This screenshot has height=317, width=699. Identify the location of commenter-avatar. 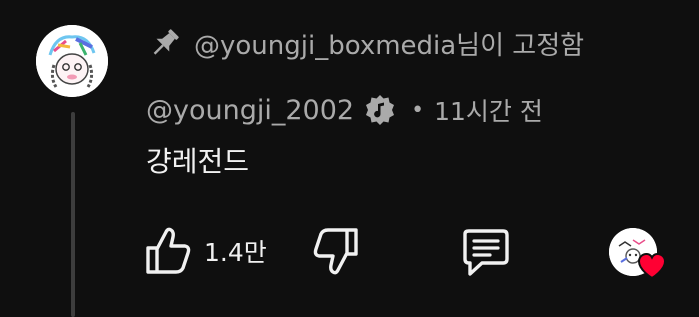
(72, 61).